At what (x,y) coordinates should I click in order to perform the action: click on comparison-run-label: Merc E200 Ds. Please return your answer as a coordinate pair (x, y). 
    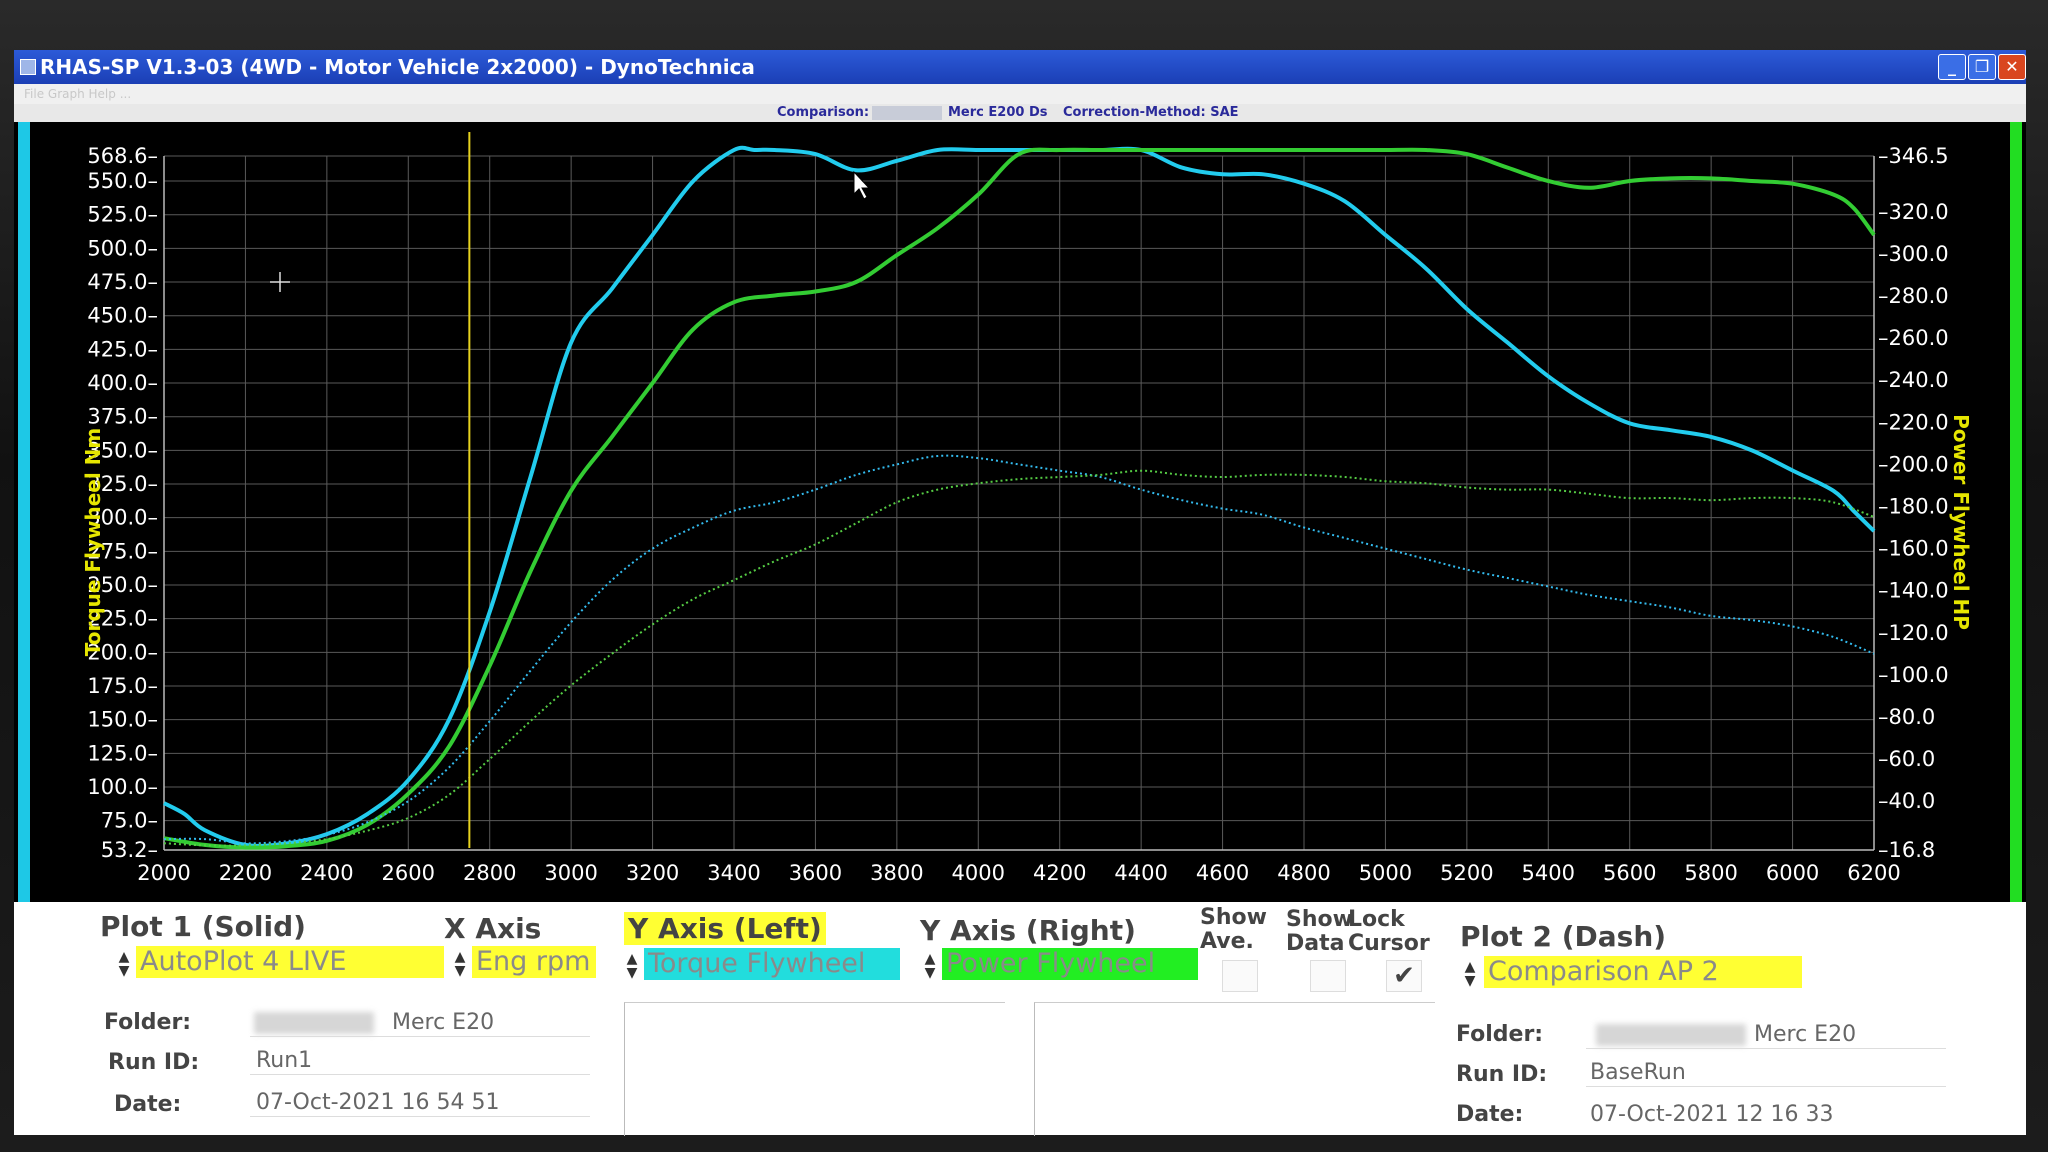
    Looking at the image, I should click on (998, 112).